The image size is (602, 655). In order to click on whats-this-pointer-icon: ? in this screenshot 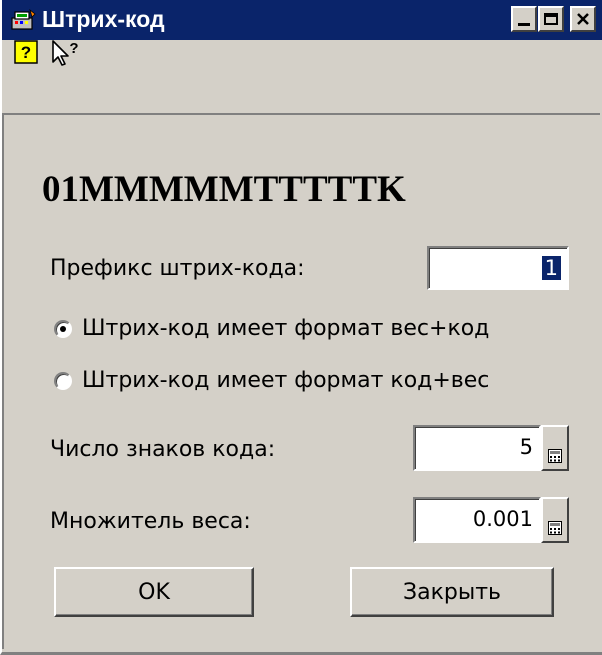, I will do `click(67, 53)`.